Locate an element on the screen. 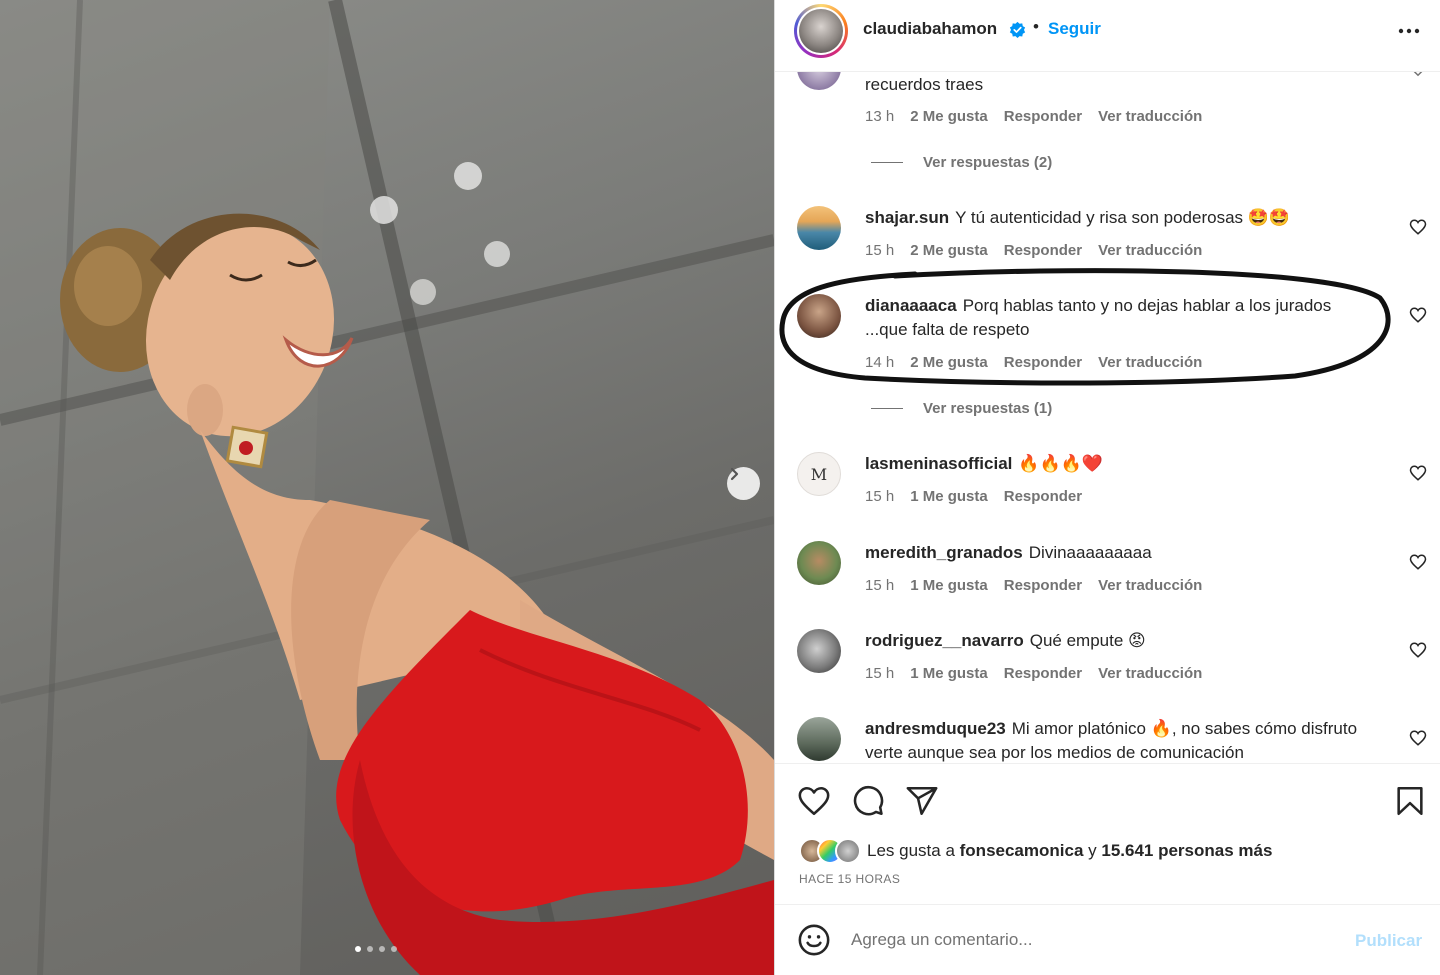 The width and height of the screenshot is (1440, 975). liker-avatar is located at coordinates (848, 851).